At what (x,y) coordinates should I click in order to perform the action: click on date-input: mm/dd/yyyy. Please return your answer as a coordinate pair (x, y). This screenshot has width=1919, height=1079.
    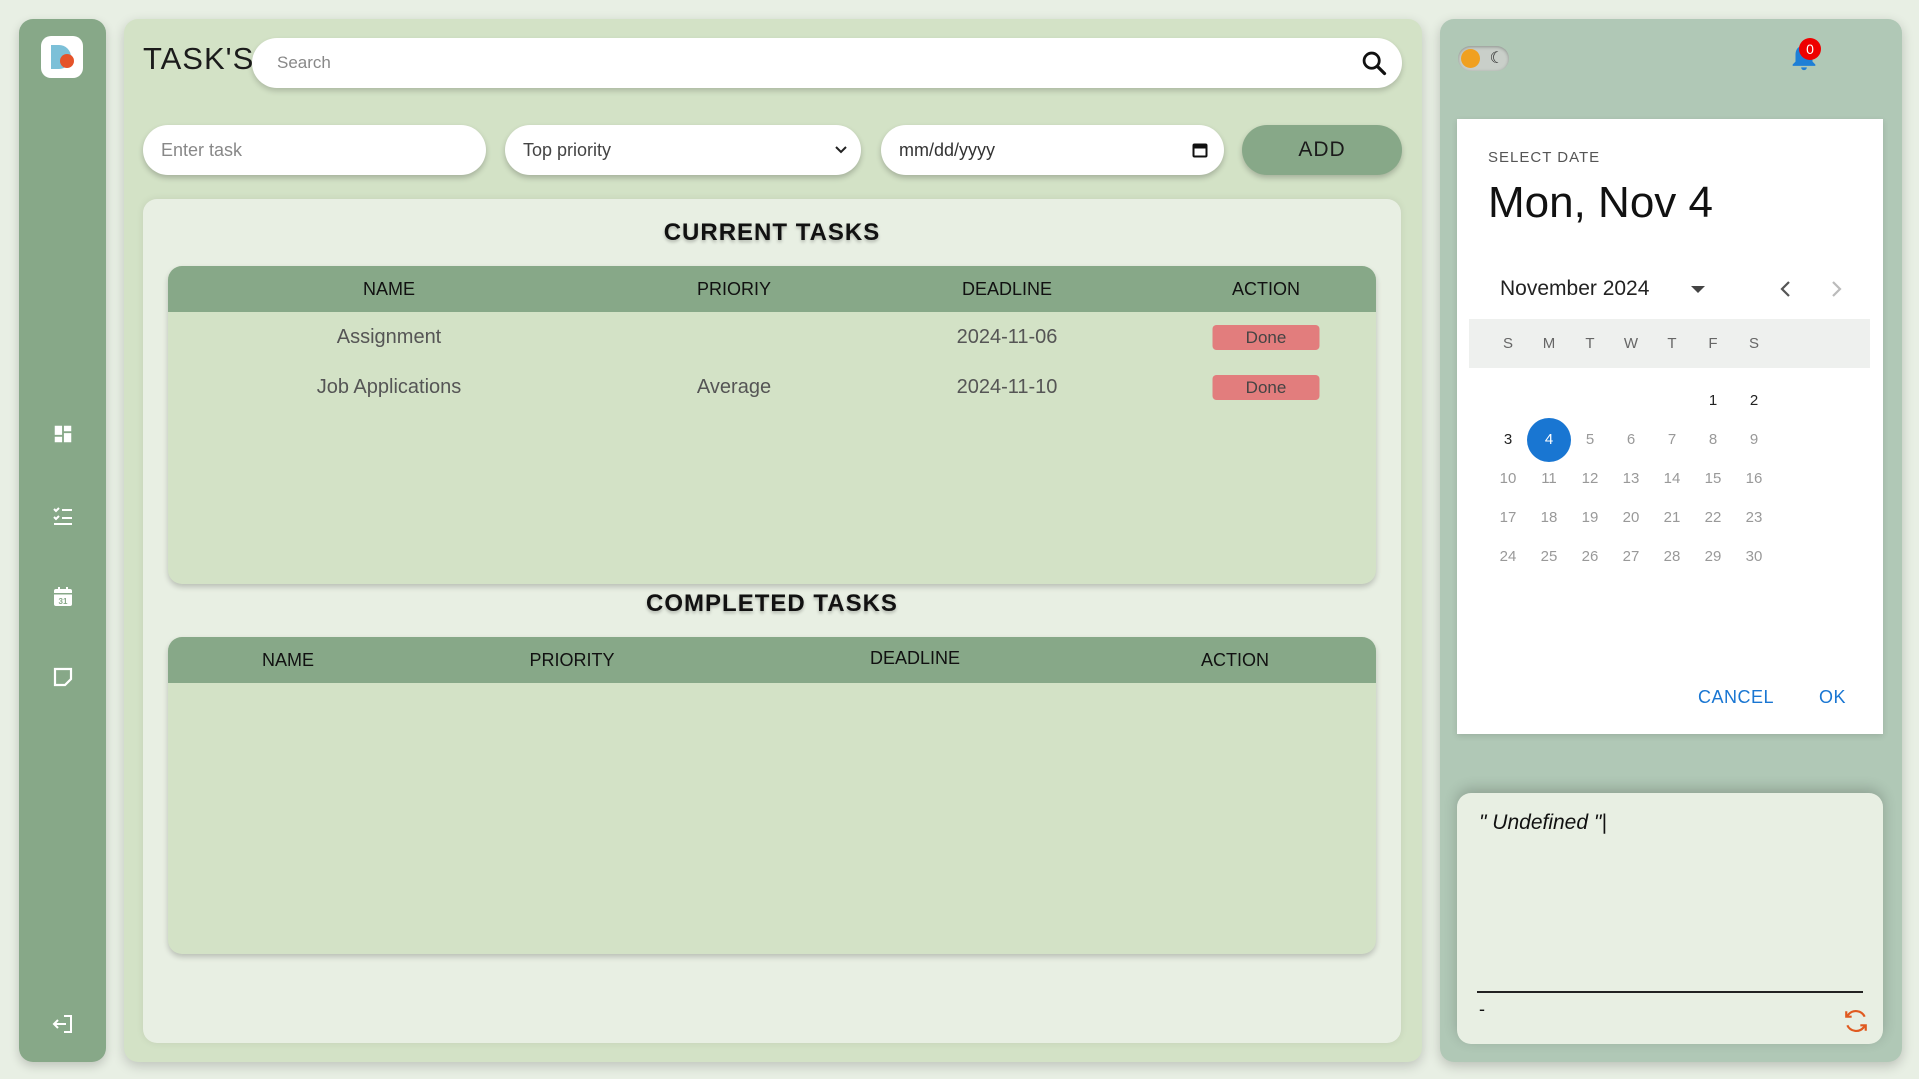
    Looking at the image, I should click on (1052, 150).